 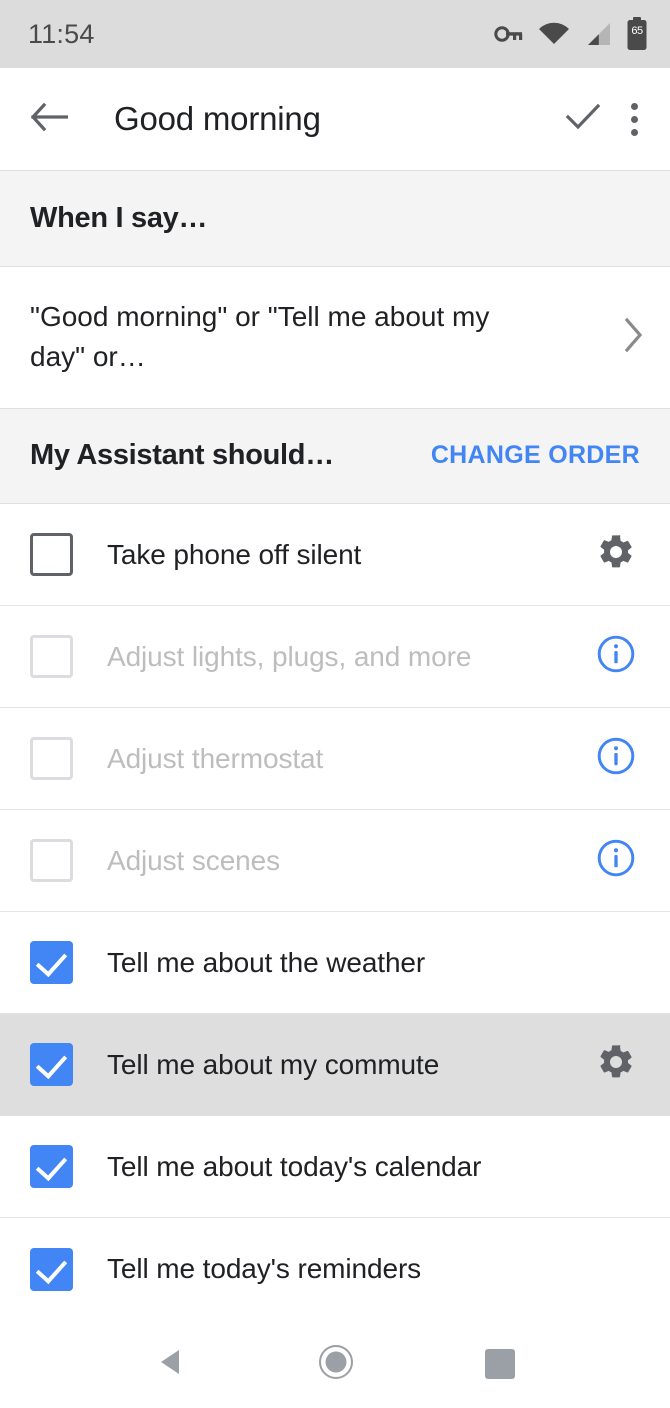 What do you see at coordinates (217, 118) in the screenshot?
I see `page-title: Good morning` at bounding box center [217, 118].